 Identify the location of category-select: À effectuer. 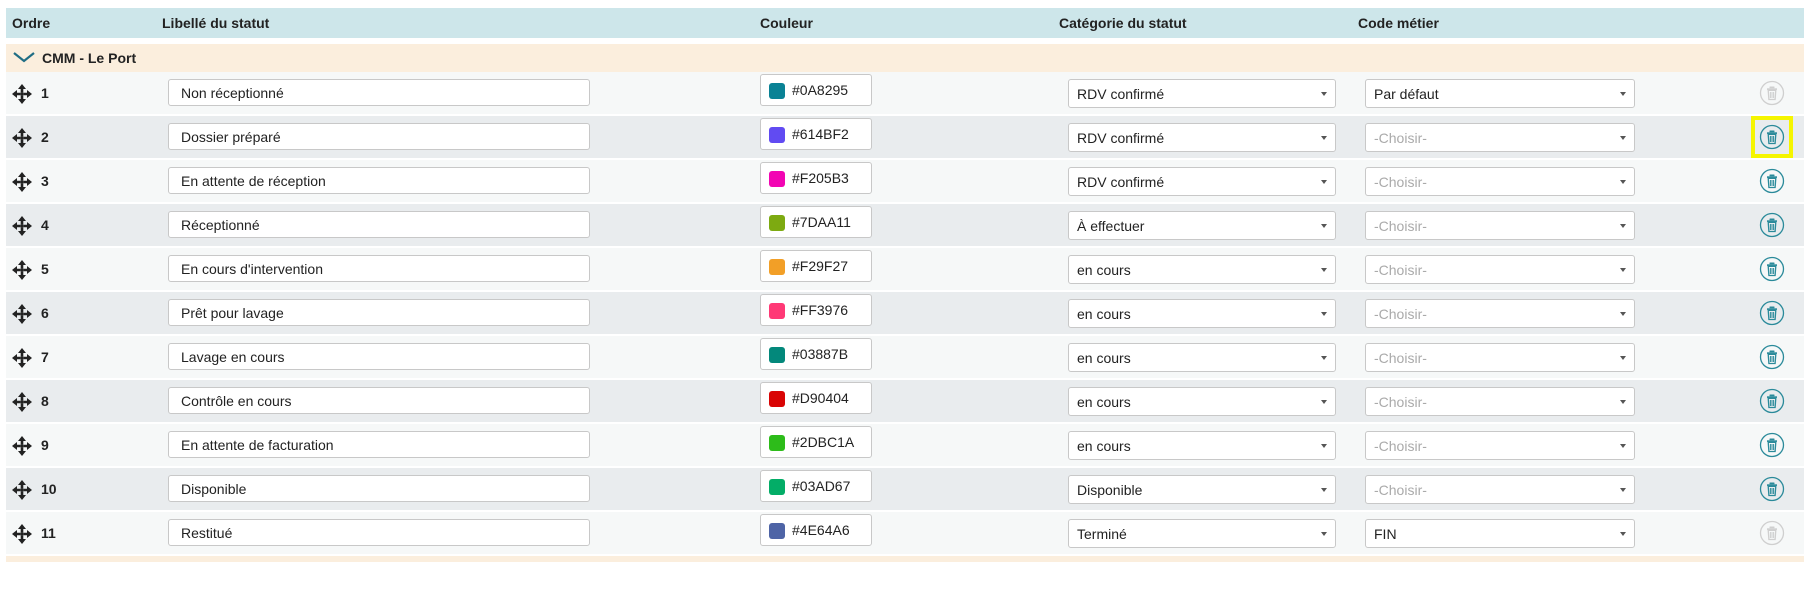
(1202, 225).